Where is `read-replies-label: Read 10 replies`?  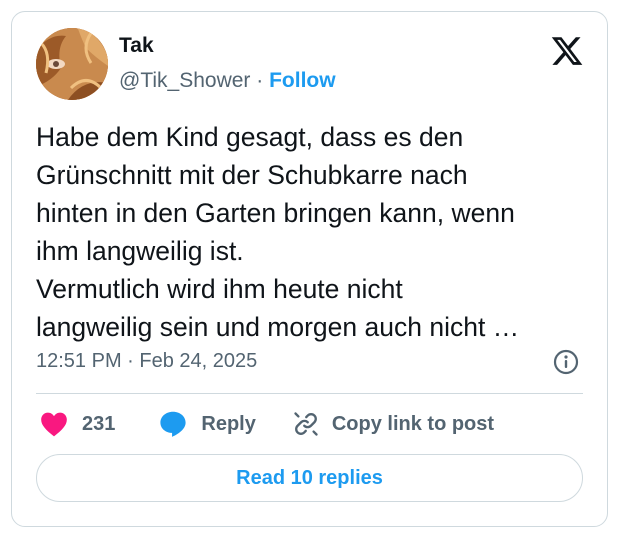 read-replies-label: Read 10 replies is located at coordinates (309, 477).